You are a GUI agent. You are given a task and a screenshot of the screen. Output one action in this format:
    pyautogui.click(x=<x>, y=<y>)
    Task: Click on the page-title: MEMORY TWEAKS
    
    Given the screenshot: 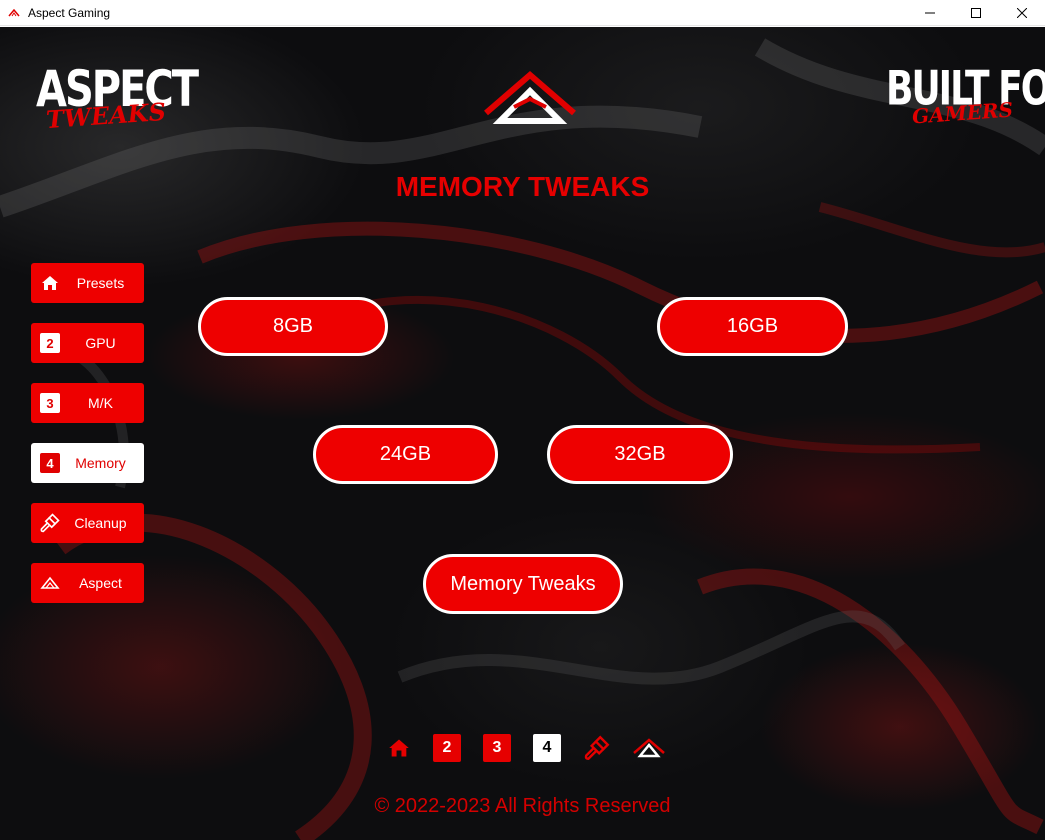 What is the action you would take?
    pyautogui.click(x=522, y=186)
    